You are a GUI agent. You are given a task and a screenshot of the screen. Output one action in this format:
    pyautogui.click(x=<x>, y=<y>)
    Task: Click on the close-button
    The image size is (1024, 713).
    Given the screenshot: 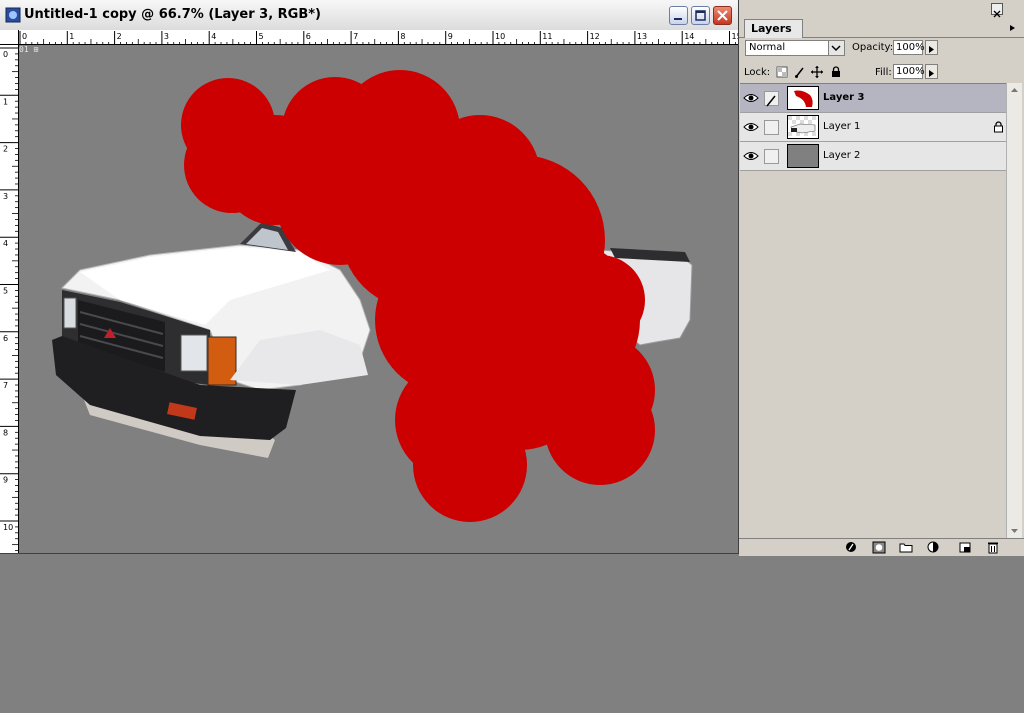 What is the action you would take?
    pyautogui.click(x=722, y=15)
    